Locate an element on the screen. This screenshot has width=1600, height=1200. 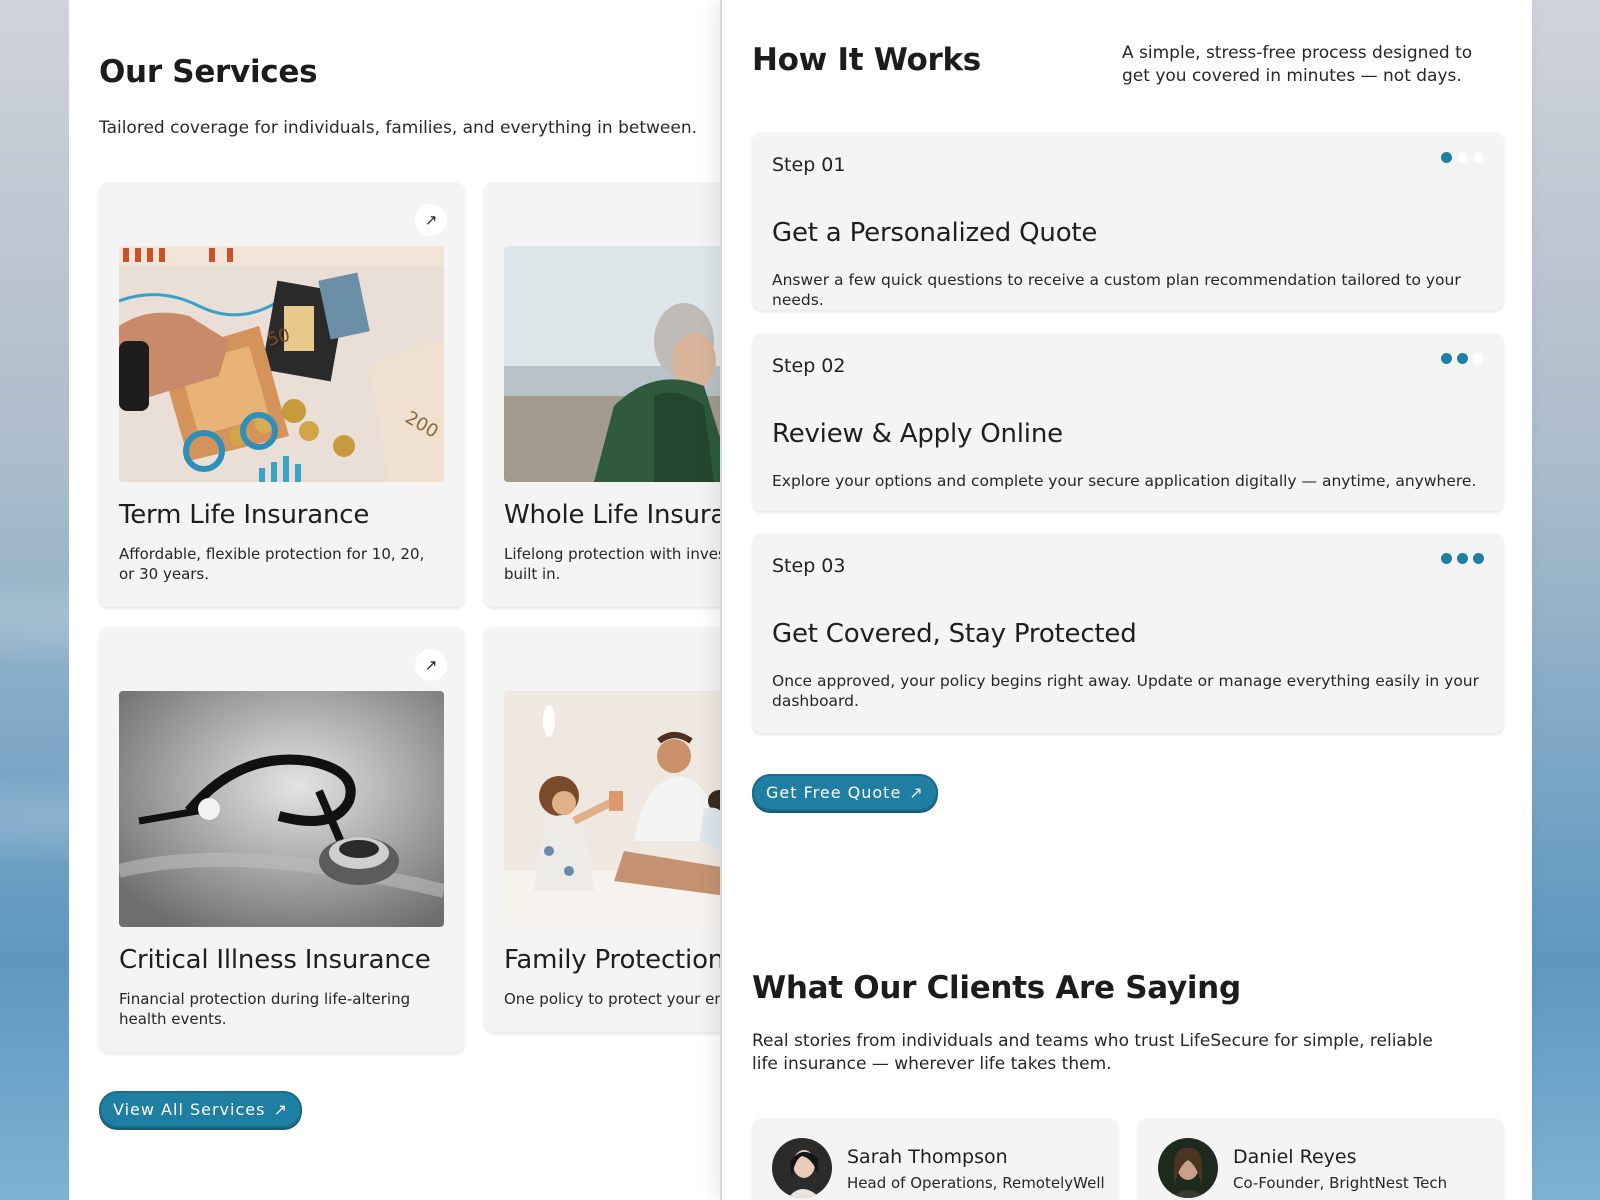
stethoscope-image is located at coordinates (281, 809).